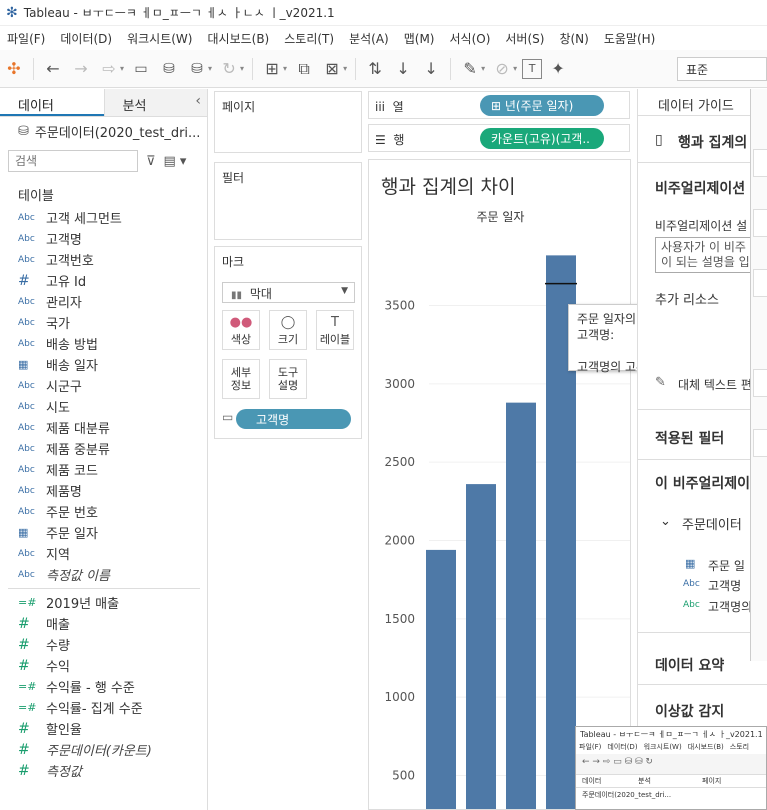  I want to click on field-item: =# 2019년 매출, so click(103, 602).